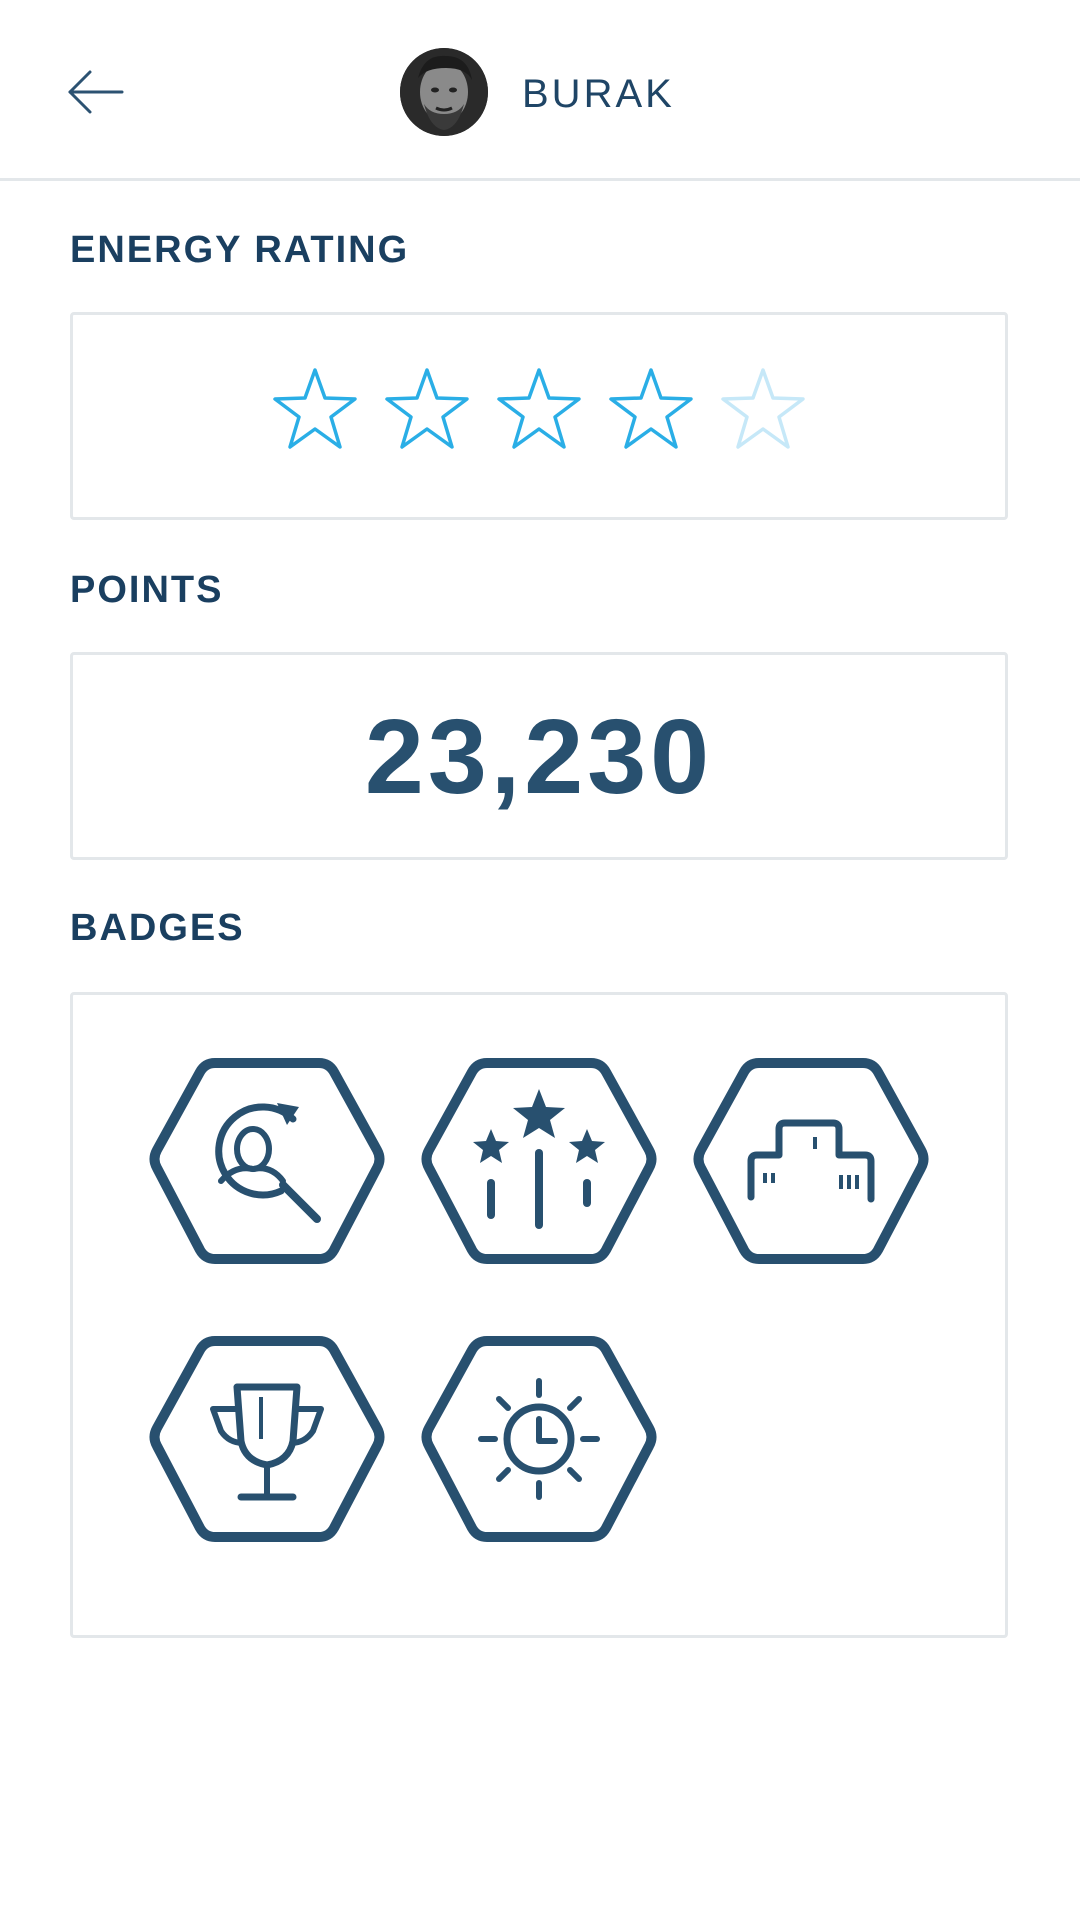 The width and height of the screenshot is (1080, 1920). What do you see at coordinates (157, 928) in the screenshot?
I see `badges-heading: BADGES` at bounding box center [157, 928].